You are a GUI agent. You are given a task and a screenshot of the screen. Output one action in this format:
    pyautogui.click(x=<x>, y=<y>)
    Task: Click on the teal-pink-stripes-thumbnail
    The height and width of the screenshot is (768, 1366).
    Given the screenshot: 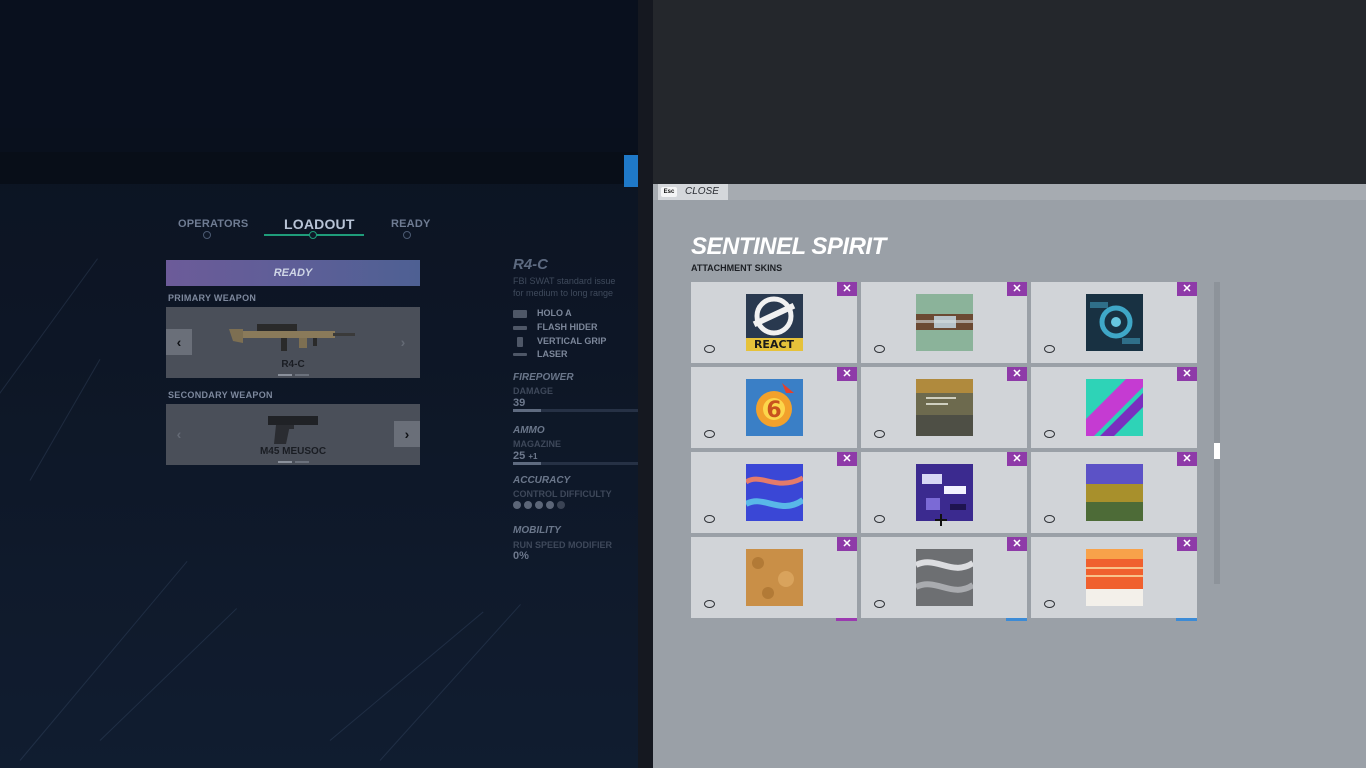 What is the action you would take?
    pyautogui.click(x=1114, y=407)
    